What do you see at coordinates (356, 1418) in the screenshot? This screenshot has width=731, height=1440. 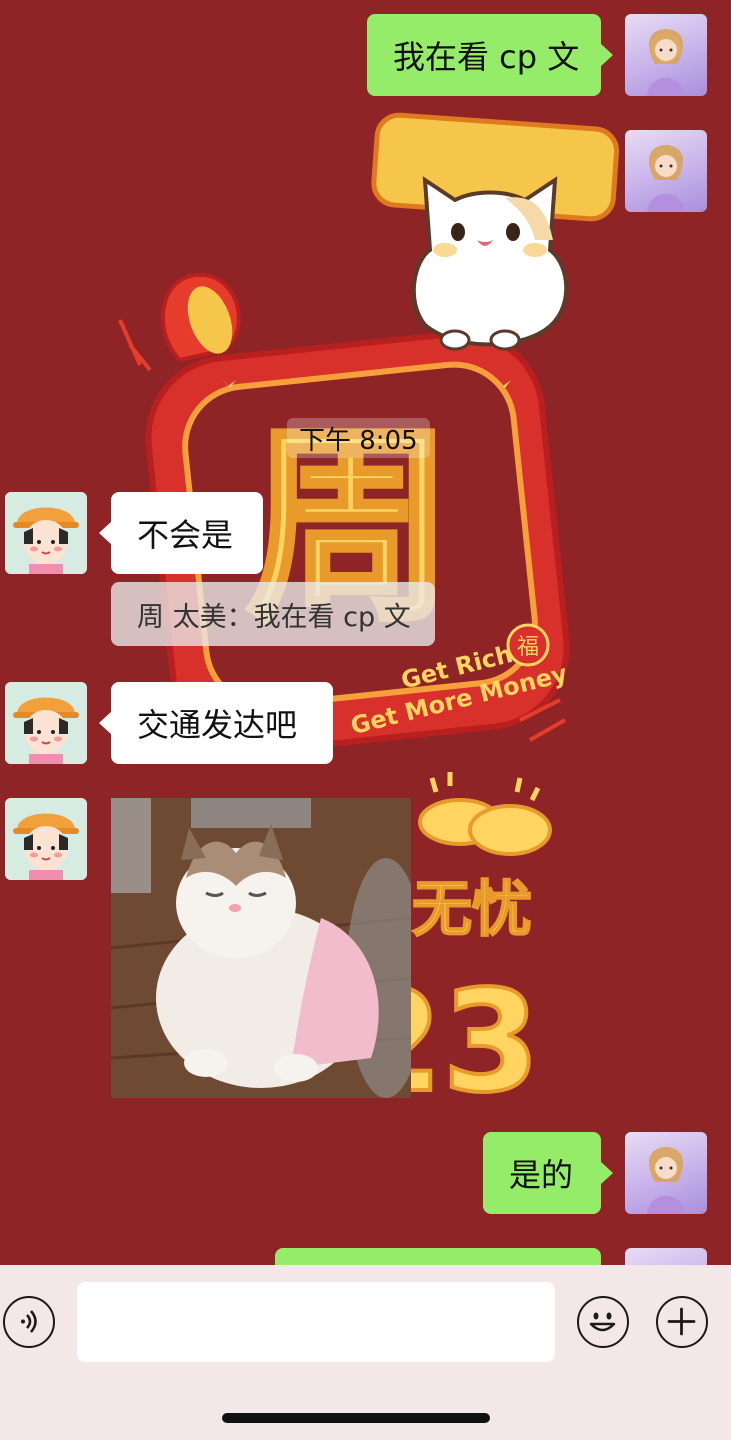 I see `home-indicator` at bounding box center [356, 1418].